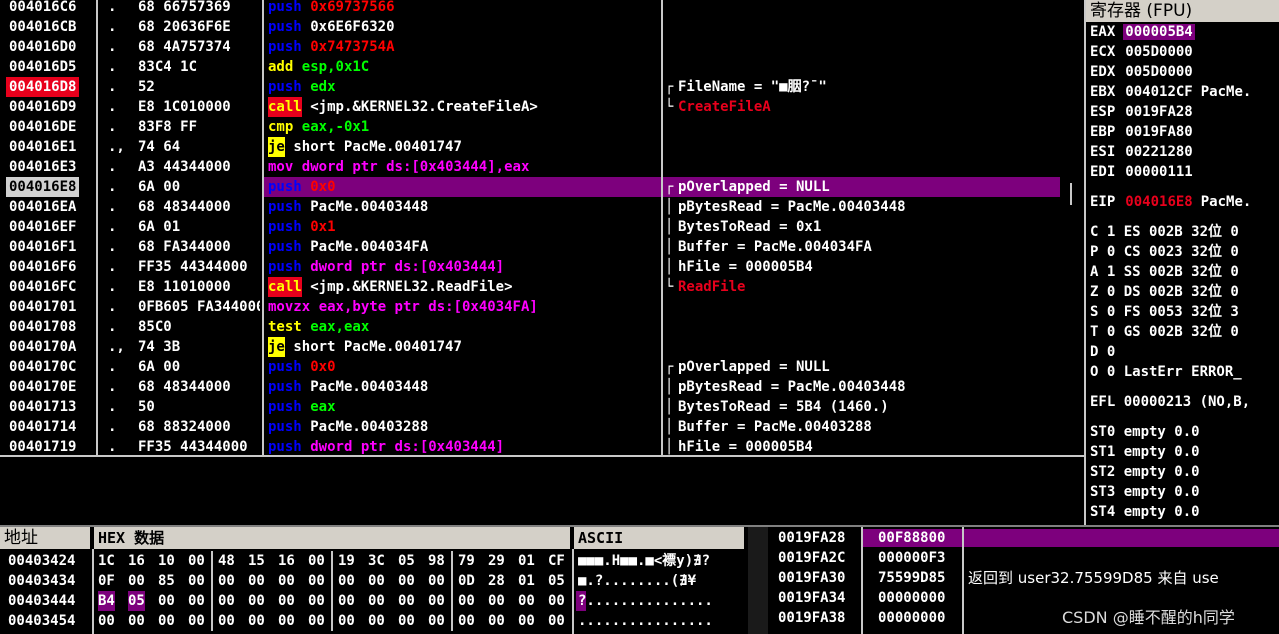 The height and width of the screenshot is (634, 1279). Describe the element at coordinates (45, 538) in the screenshot. I see `dump-header-addr: 地址` at that location.